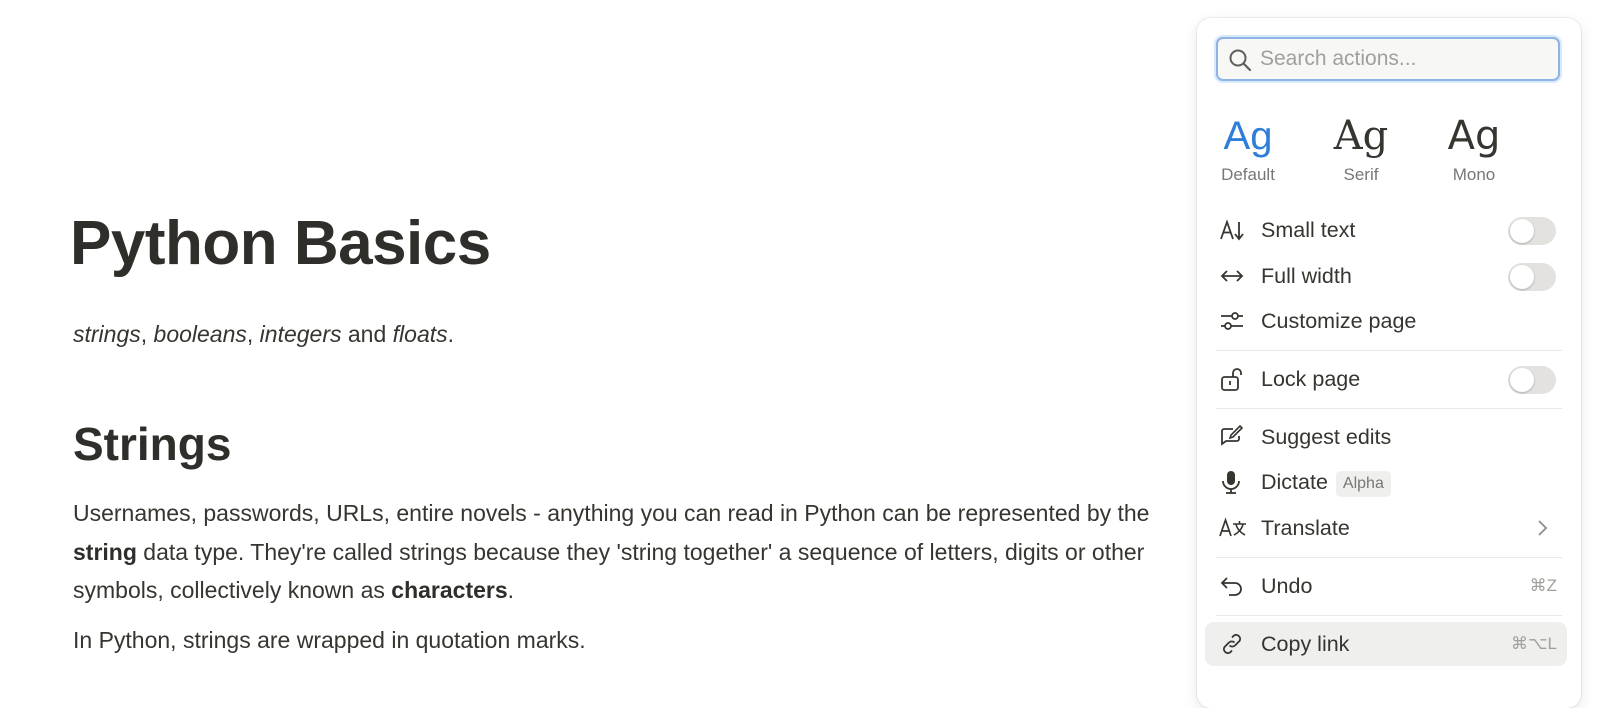 The width and height of the screenshot is (1600, 708). I want to click on page-subtitle: strings, booleans, integers and floats., so click(263, 334).